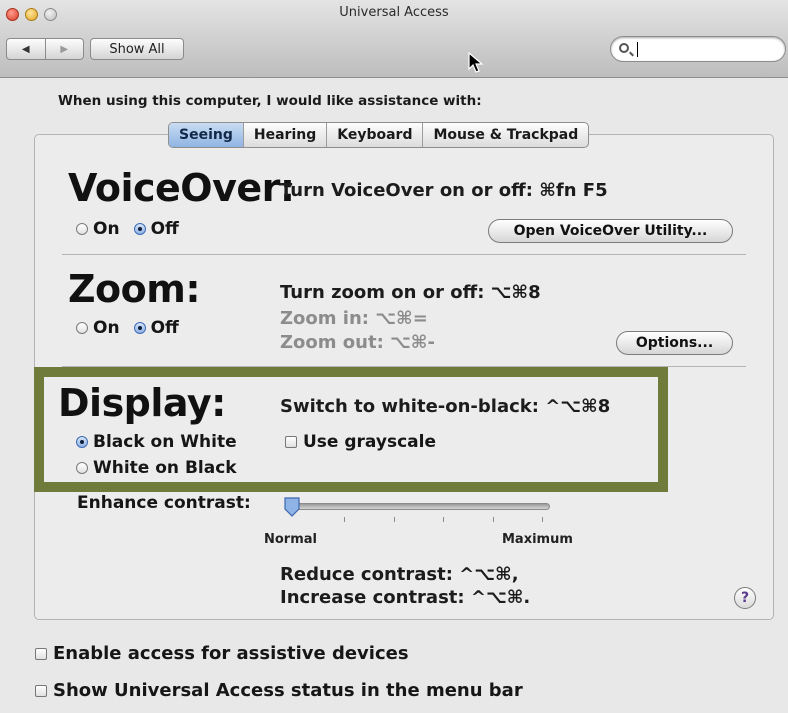  I want to click on display-shortcut: Switch to white-on-black: ^⌥⌘8, so click(445, 406).